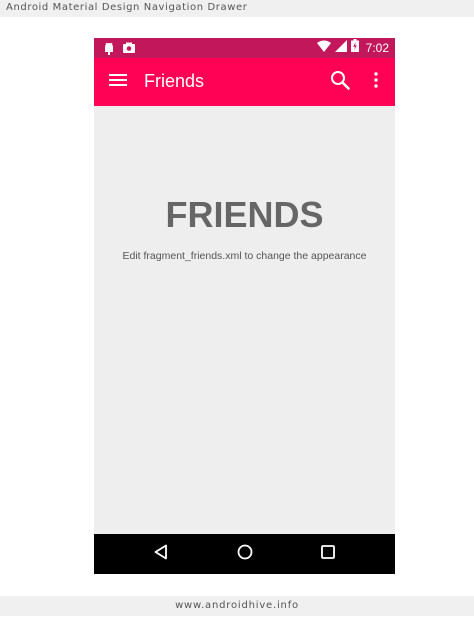  I want to click on system-nav-bar, so click(244, 554).